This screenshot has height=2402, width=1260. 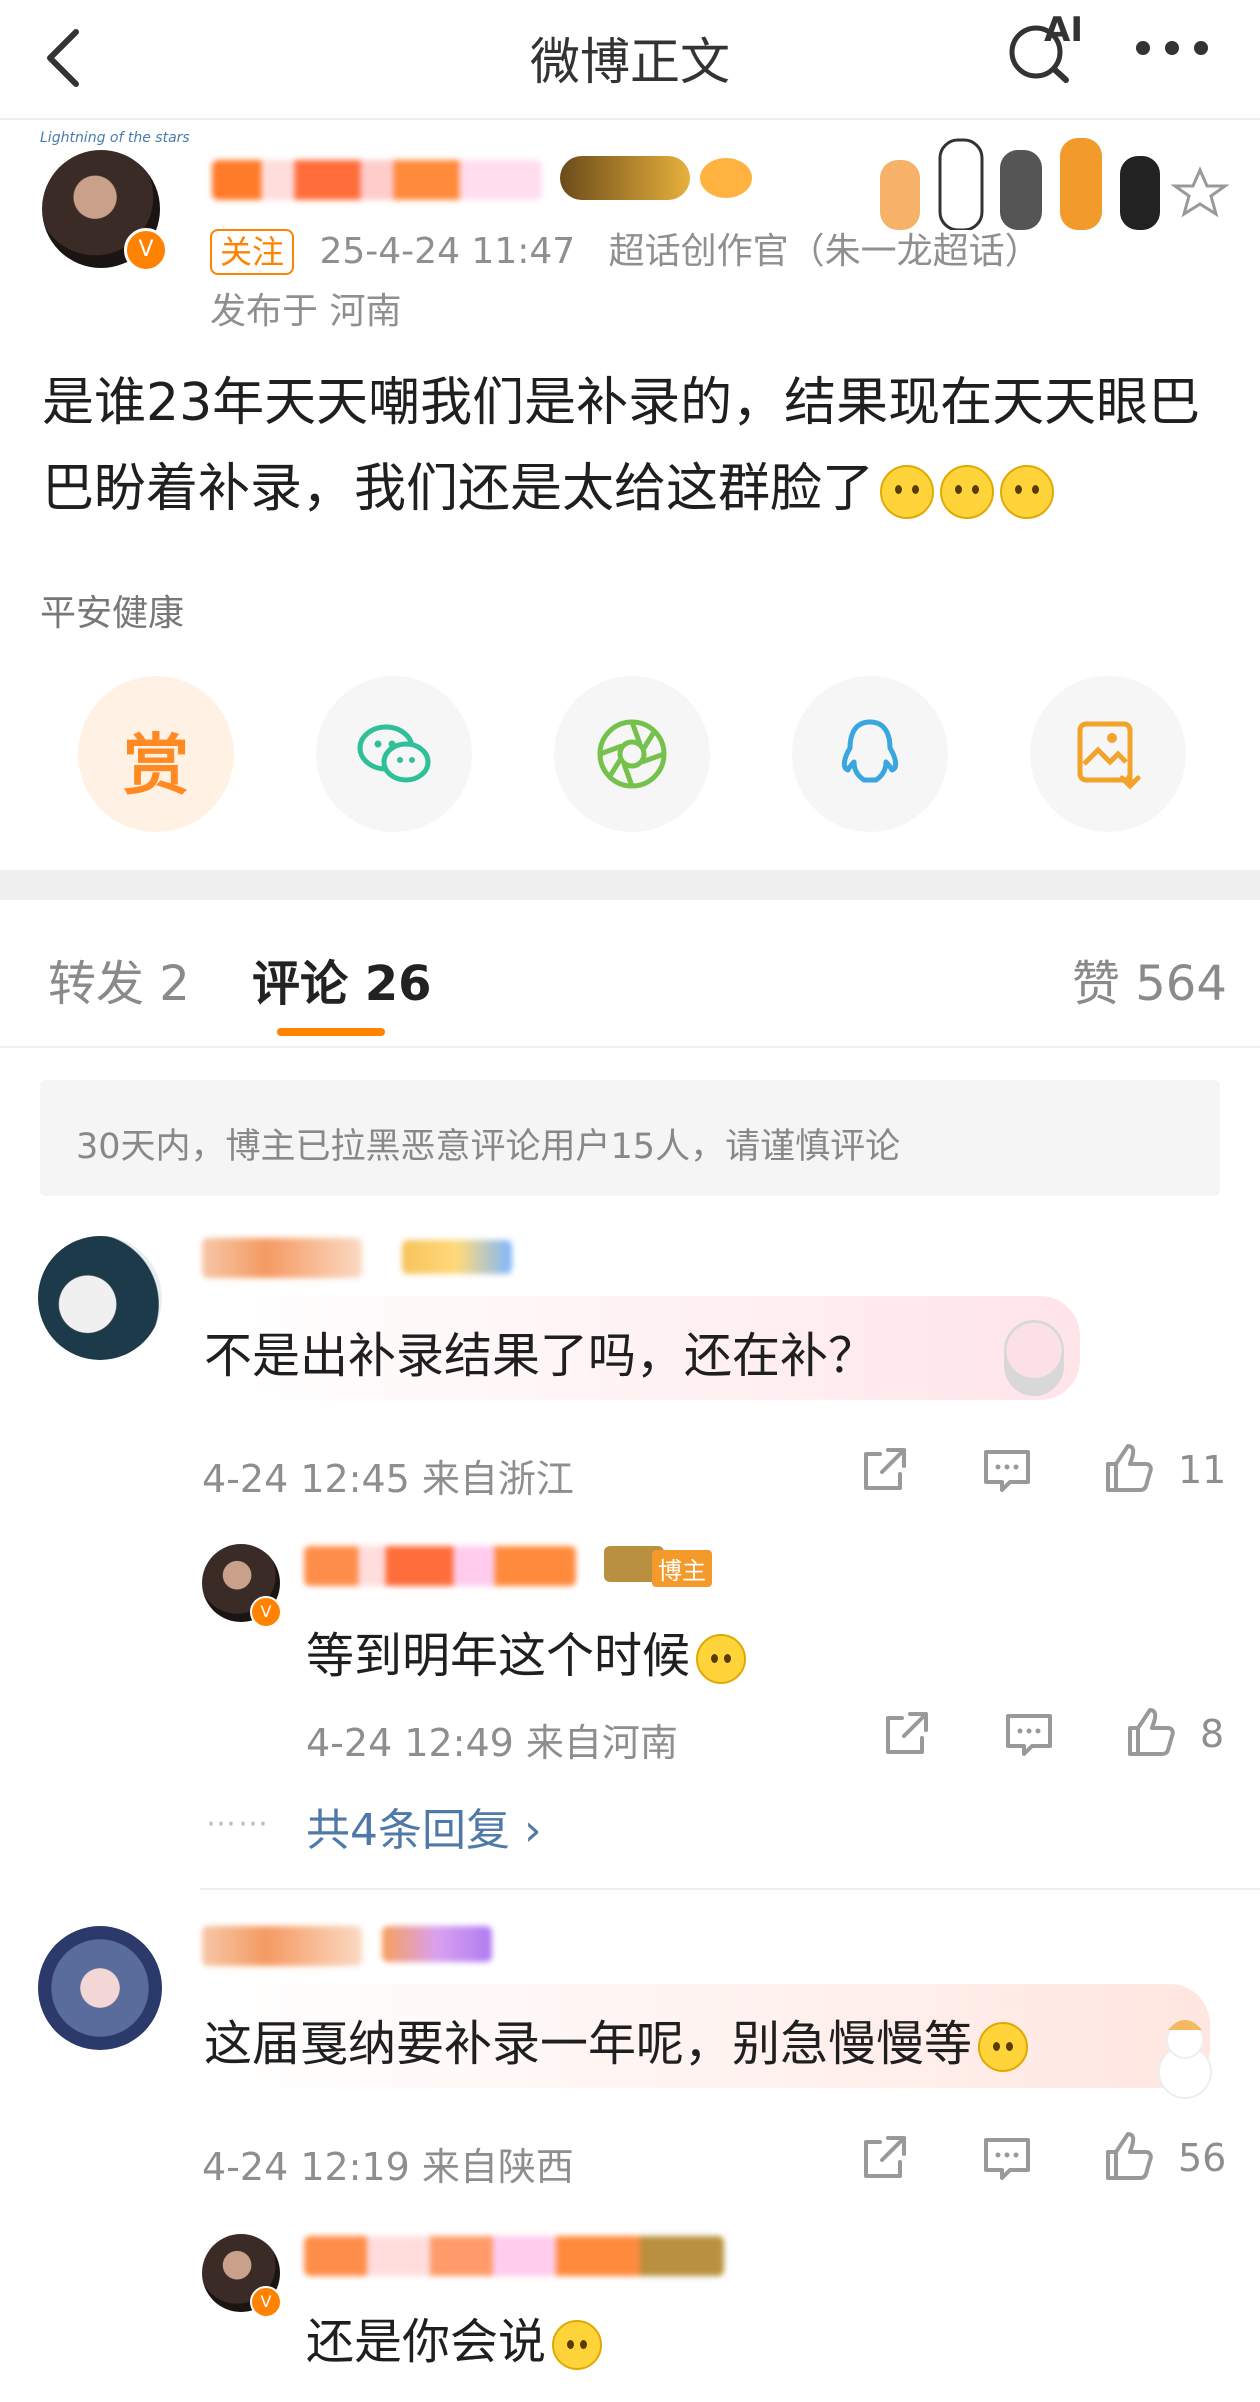 I want to click on active-tab-indicator, so click(x=331, y=1032).